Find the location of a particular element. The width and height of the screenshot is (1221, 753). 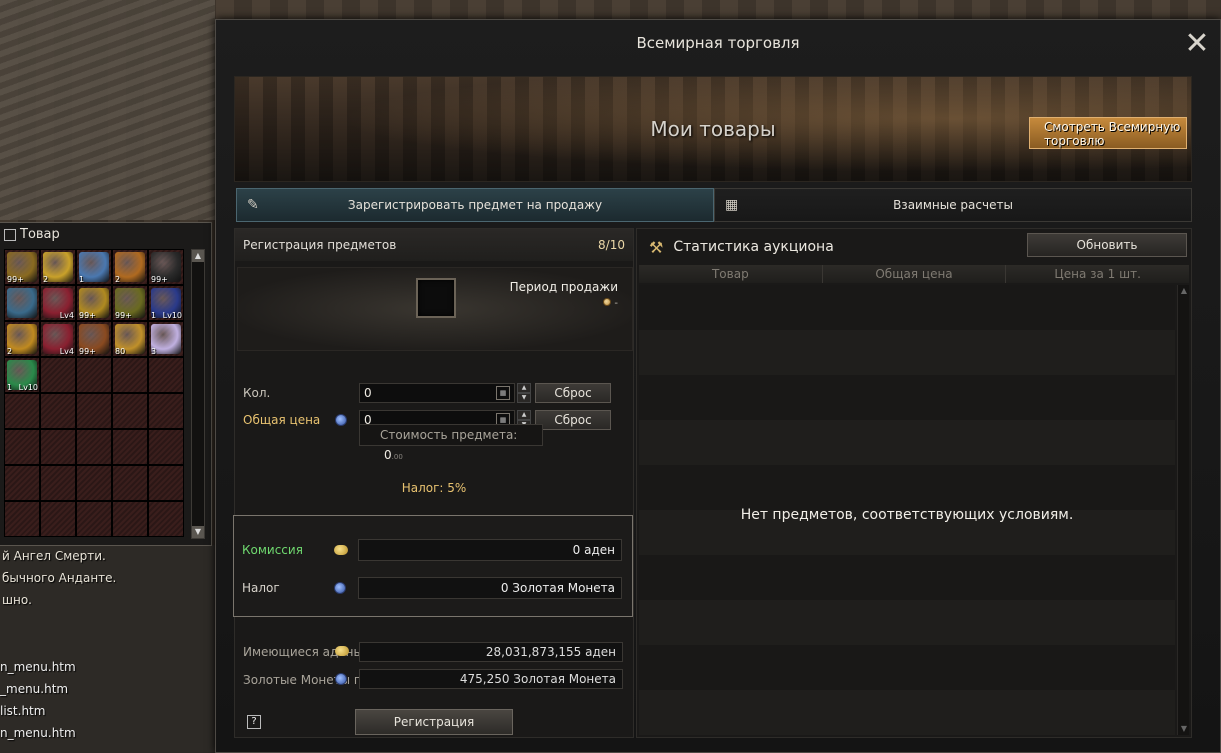

item-quantity: 1 is located at coordinates (82, 279).